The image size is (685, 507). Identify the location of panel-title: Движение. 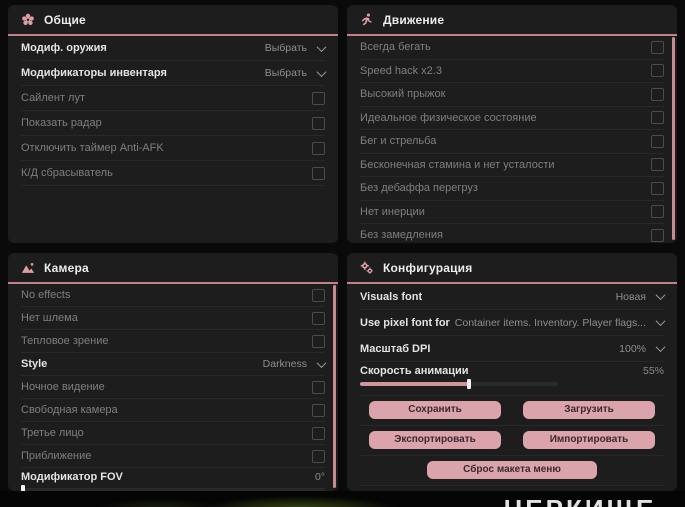
(414, 19).